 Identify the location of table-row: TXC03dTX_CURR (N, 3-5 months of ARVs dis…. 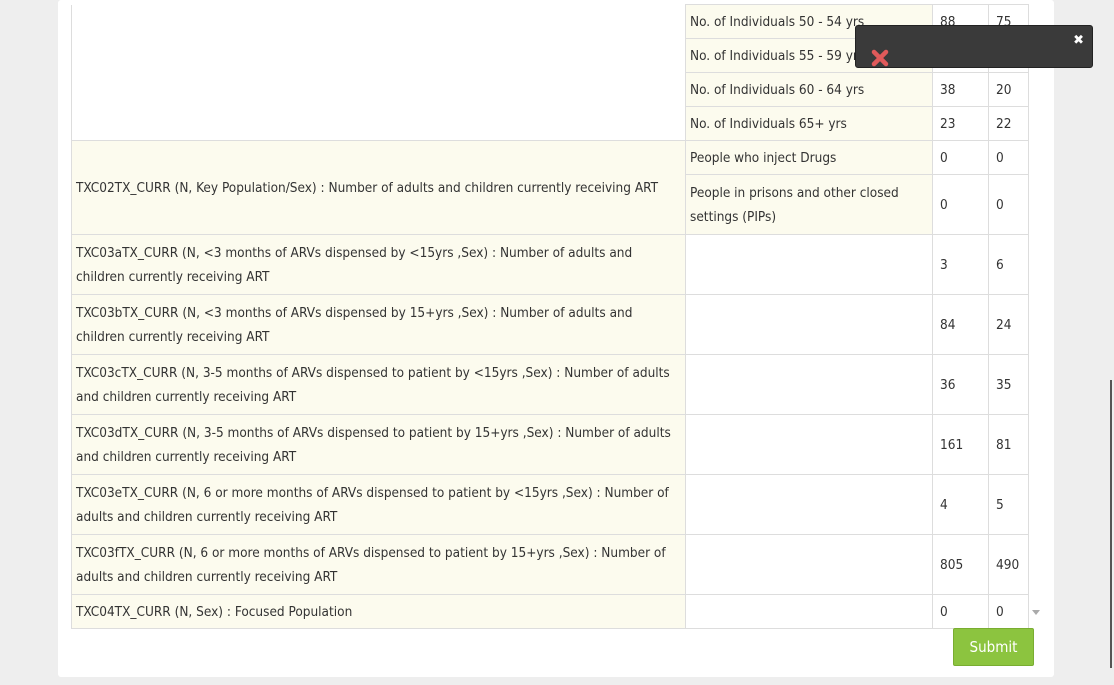
(550, 444).